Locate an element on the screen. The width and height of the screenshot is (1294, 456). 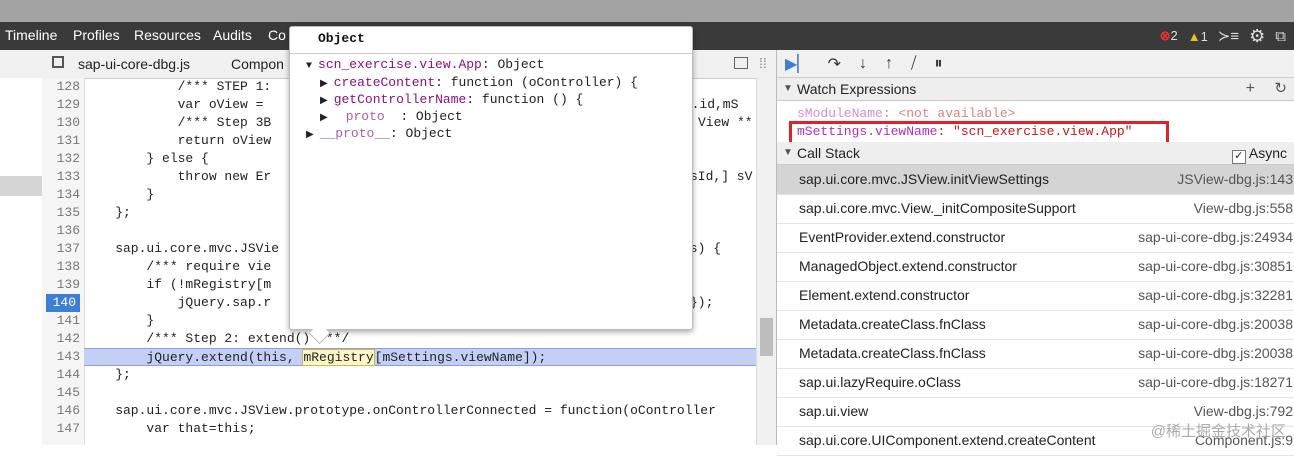
call-frame-location: sap-ui-core-dbg.js:24934 is located at coordinates (1215, 237).